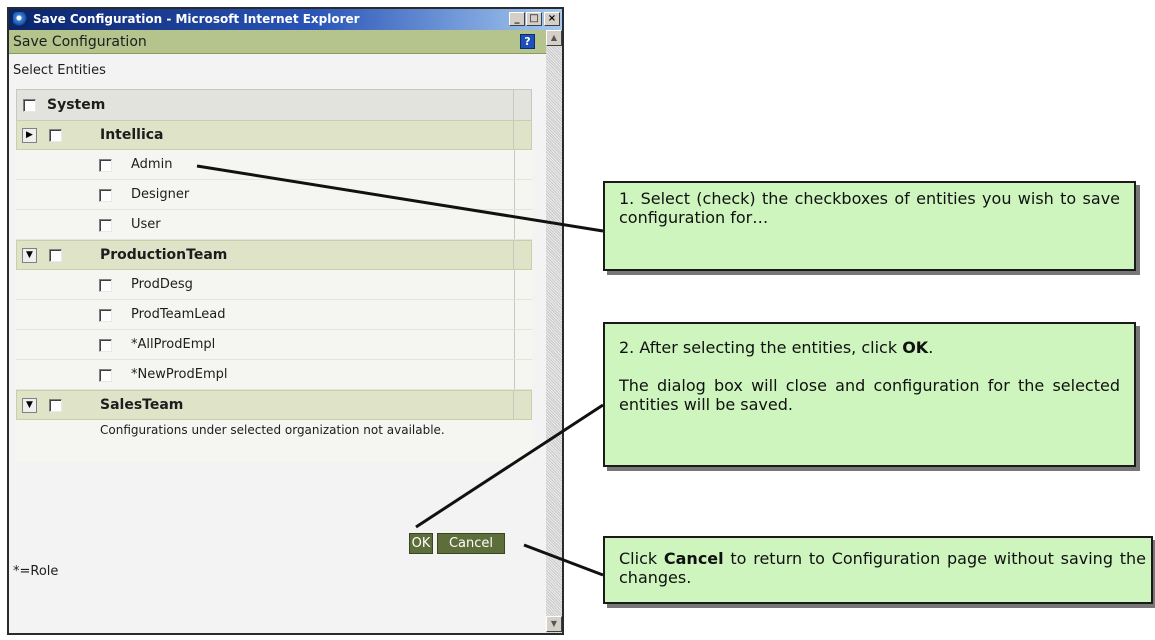 This screenshot has width=1155, height=640. I want to click on entity-label-designer: Designer, so click(160, 194).